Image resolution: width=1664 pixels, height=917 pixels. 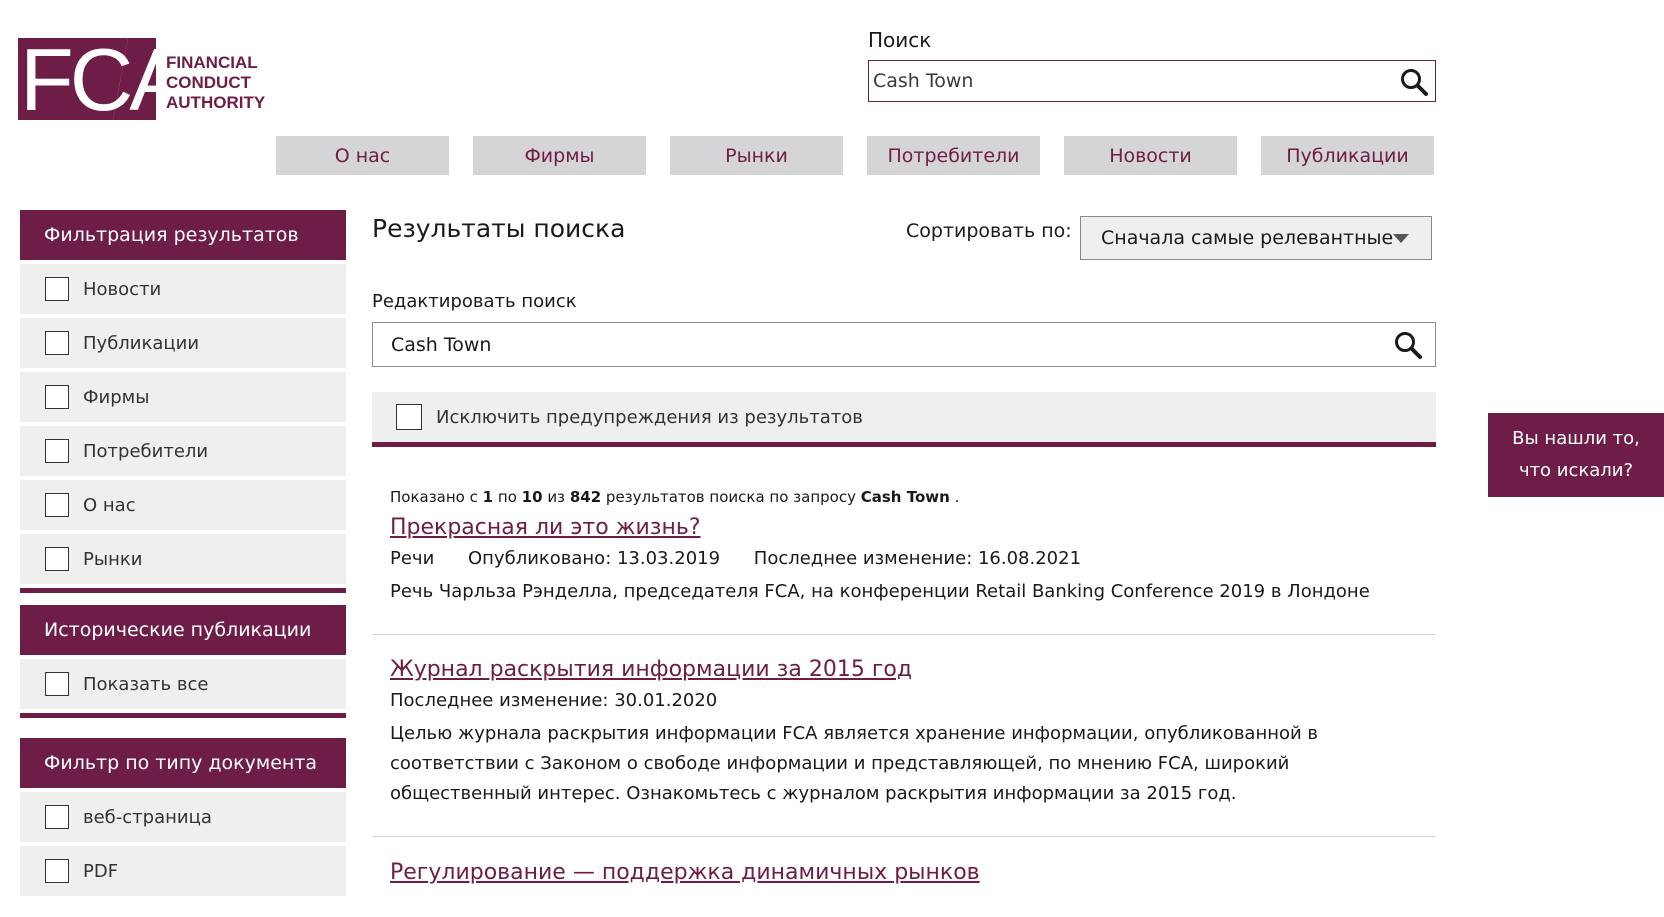 I want to click on fca-logo: FCA FINANCIAL CONDUCT AUTHORITY, so click(x=153, y=79).